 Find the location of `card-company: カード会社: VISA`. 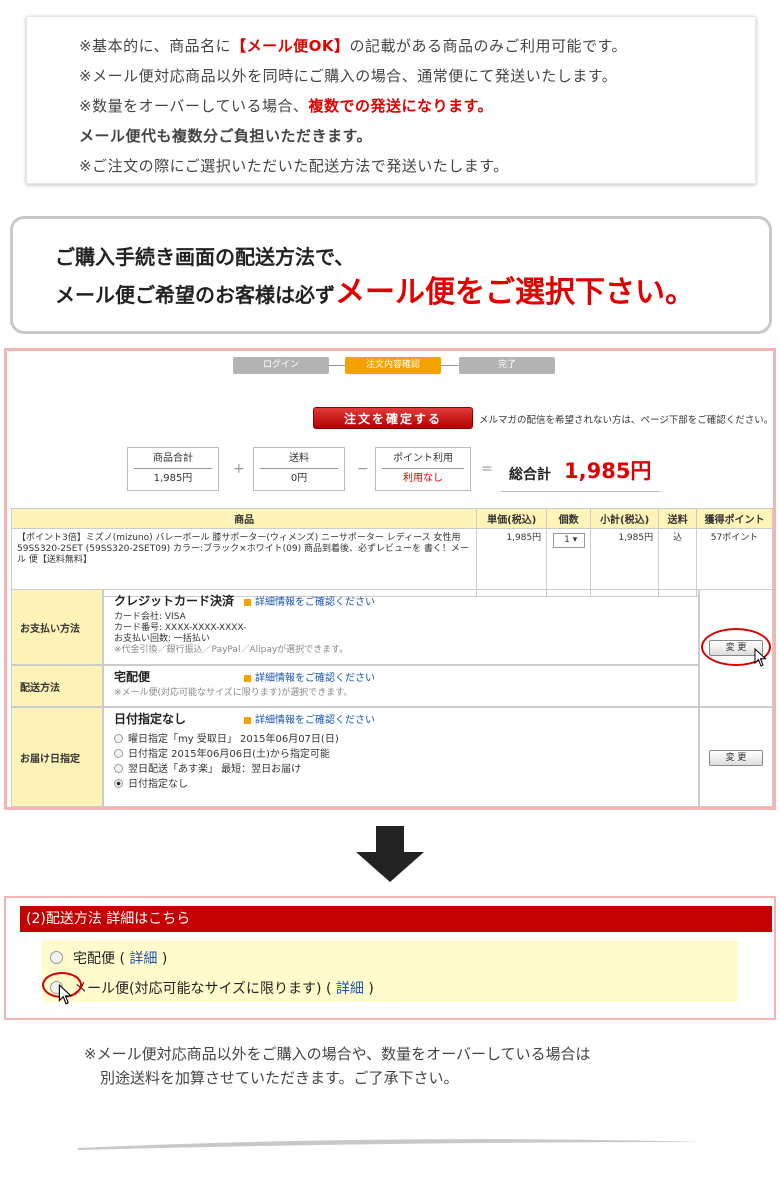

card-company: カード会社: VISA is located at coordinates (150, 617).